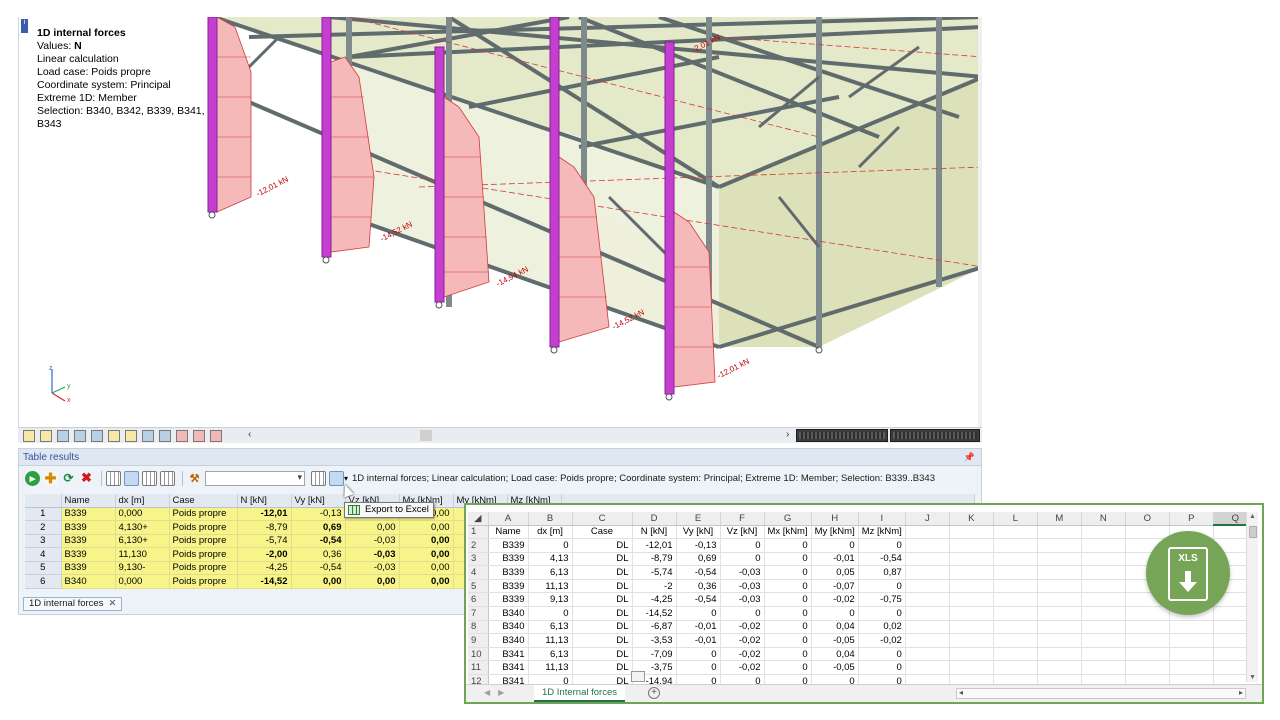 This screenshot has height=720, width=1280. Describe the element at coordinates (654, 627) in the screenshot. I see `excel-cell: -6,87` at that location.